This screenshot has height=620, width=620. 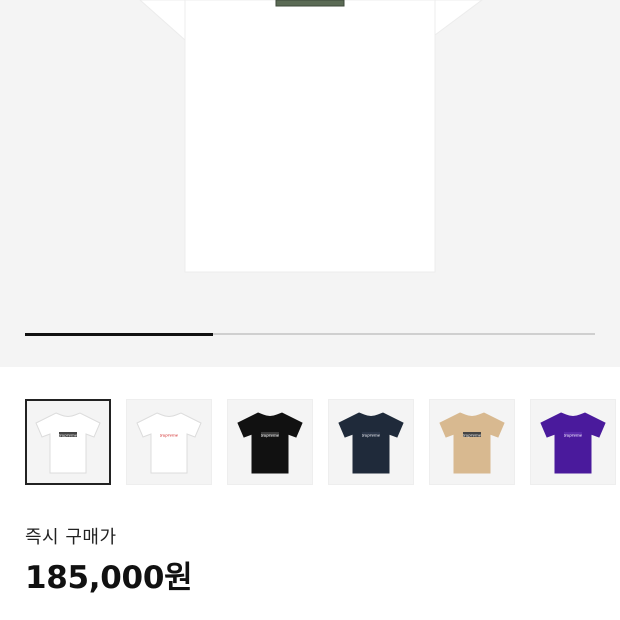 What do you see at coordinates (109, 578) in the screenshot?
I see `instant-buy-price: 185,000원` at bounding box center [109, 578].